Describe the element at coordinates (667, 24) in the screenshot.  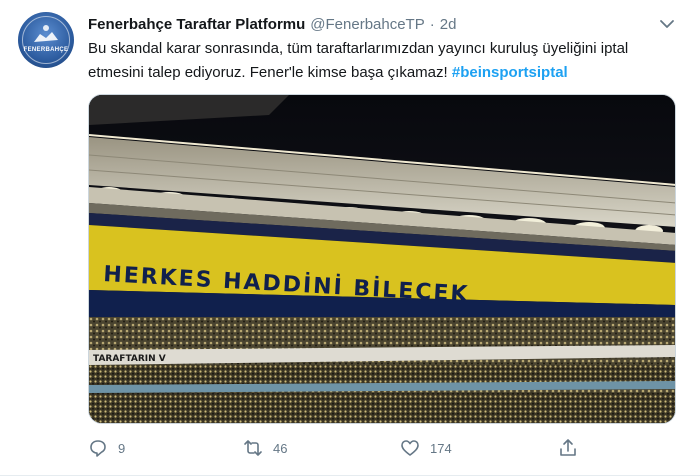
I see `chevron-down-icon` at that location.